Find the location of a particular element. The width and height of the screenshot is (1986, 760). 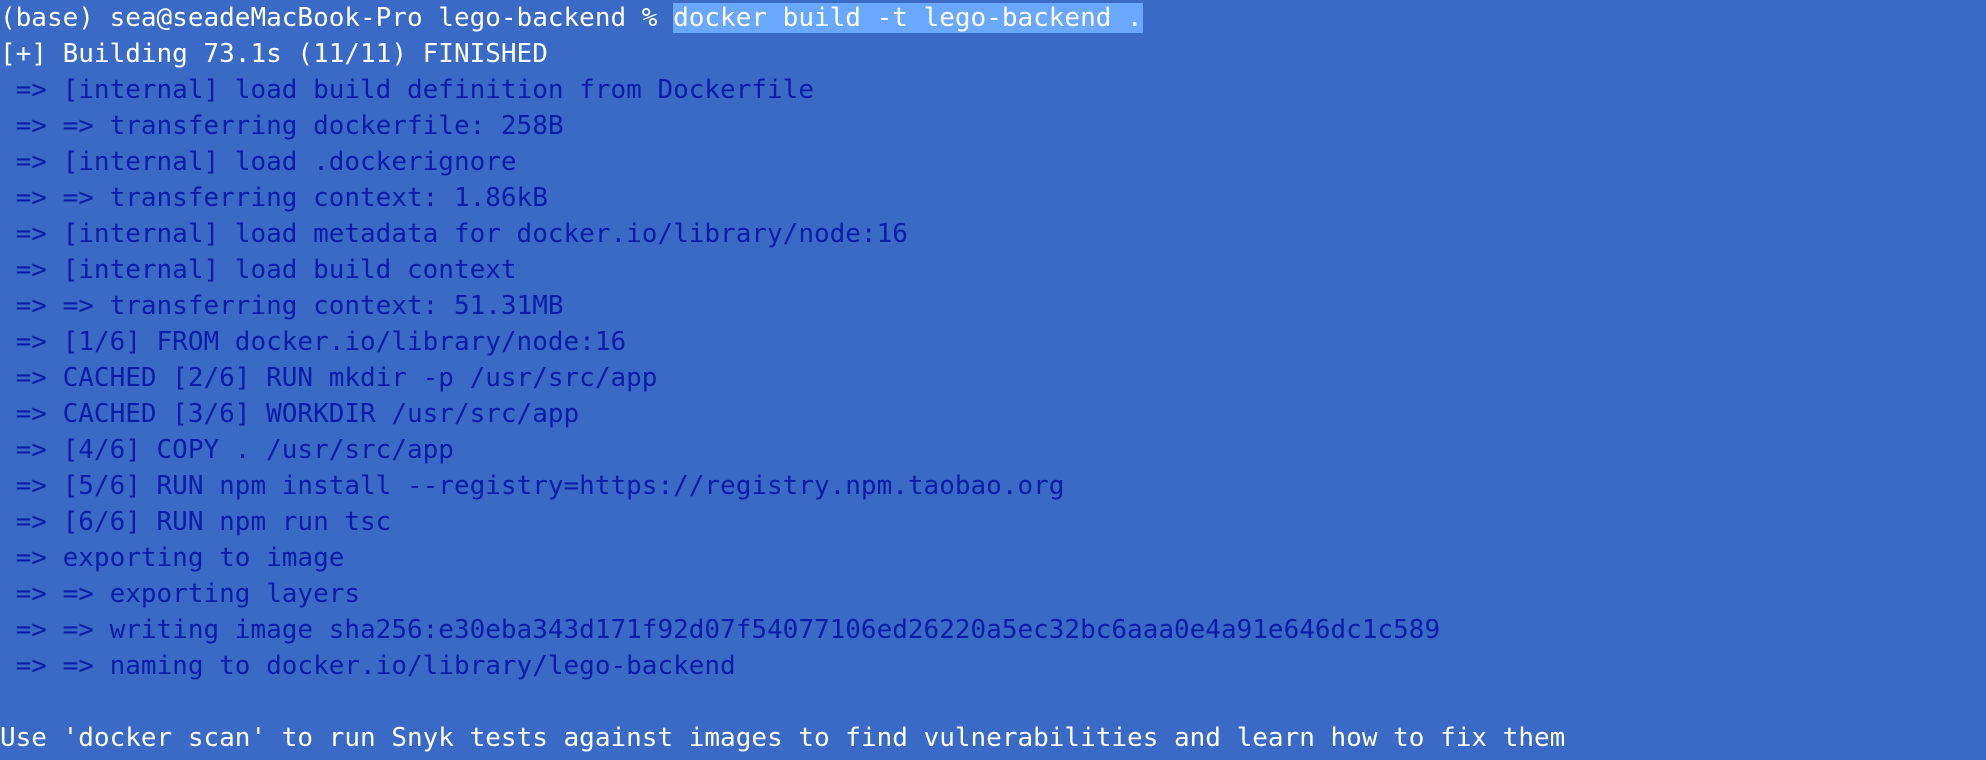

build-step: => => transferring context: 1.86kB is located at coordinates (274, 198).